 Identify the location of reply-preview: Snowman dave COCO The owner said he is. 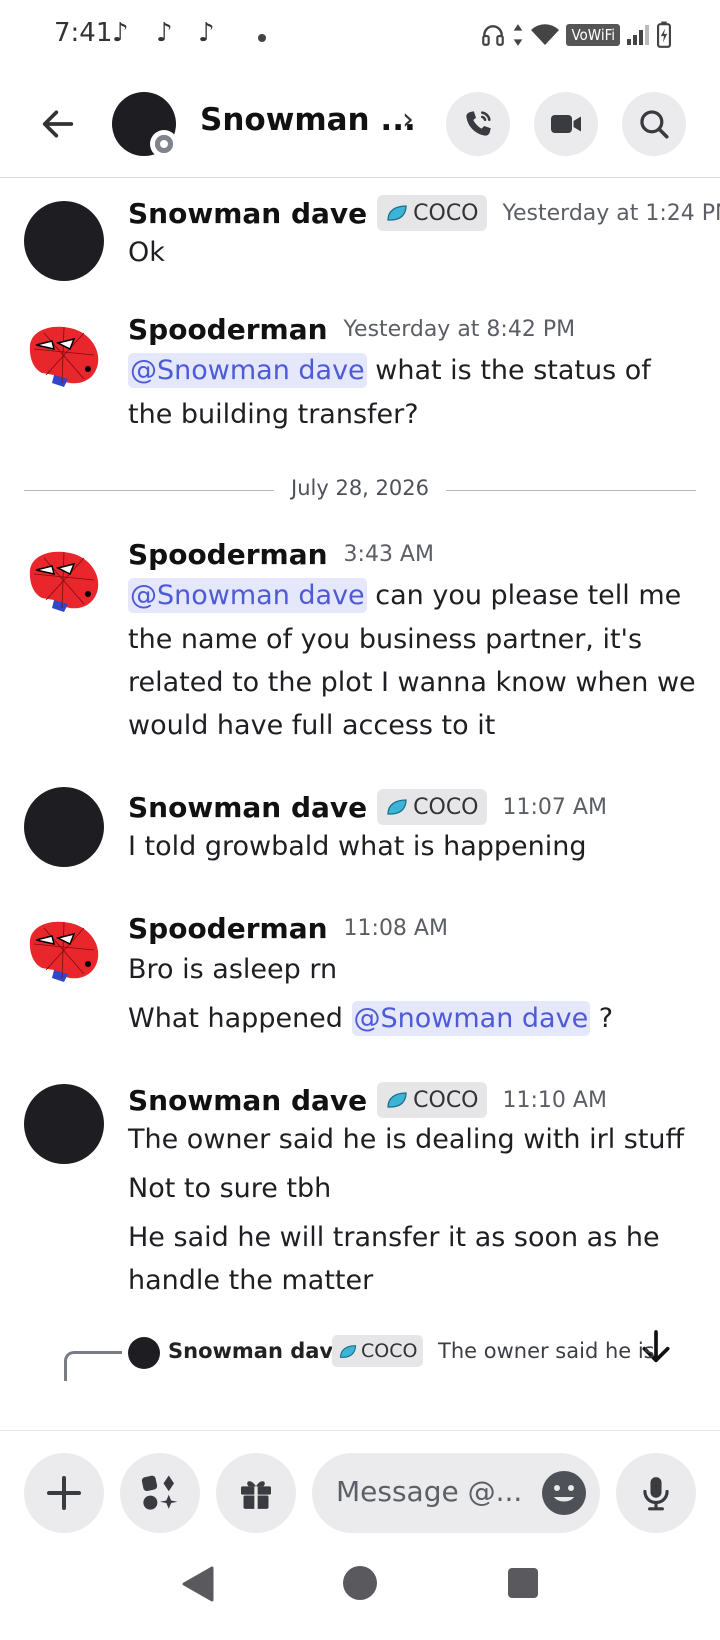
(390, 1356).